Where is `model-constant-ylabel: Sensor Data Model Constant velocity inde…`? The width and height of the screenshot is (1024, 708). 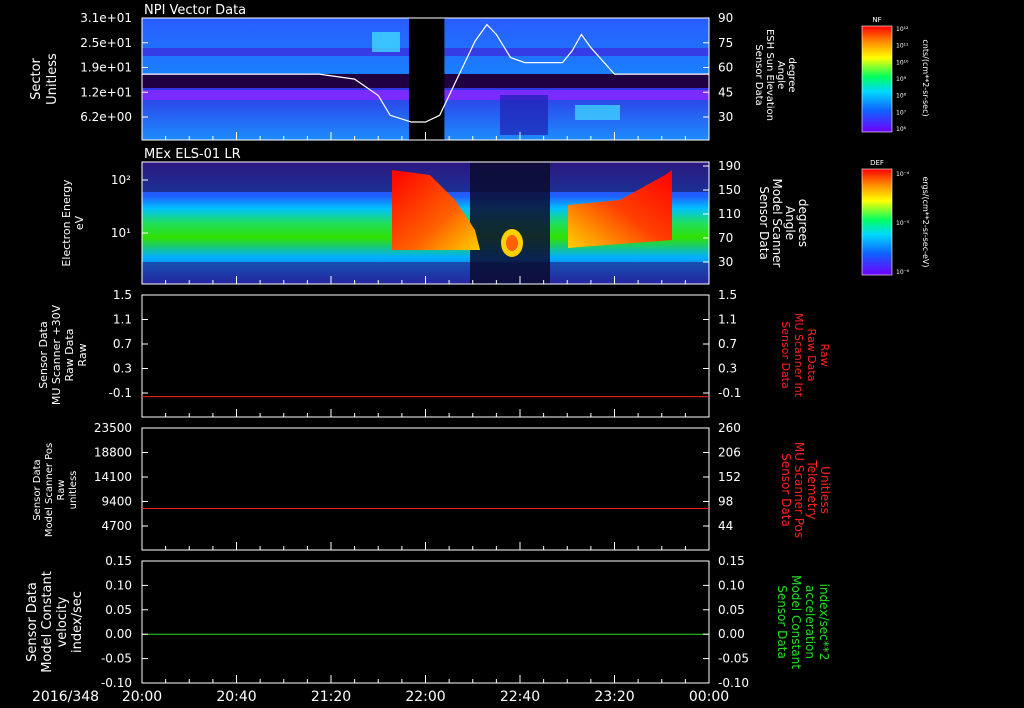 model-constant-ylabel: Sensor Data Model Constant velocity inde… is located at coordinates (55, 622).